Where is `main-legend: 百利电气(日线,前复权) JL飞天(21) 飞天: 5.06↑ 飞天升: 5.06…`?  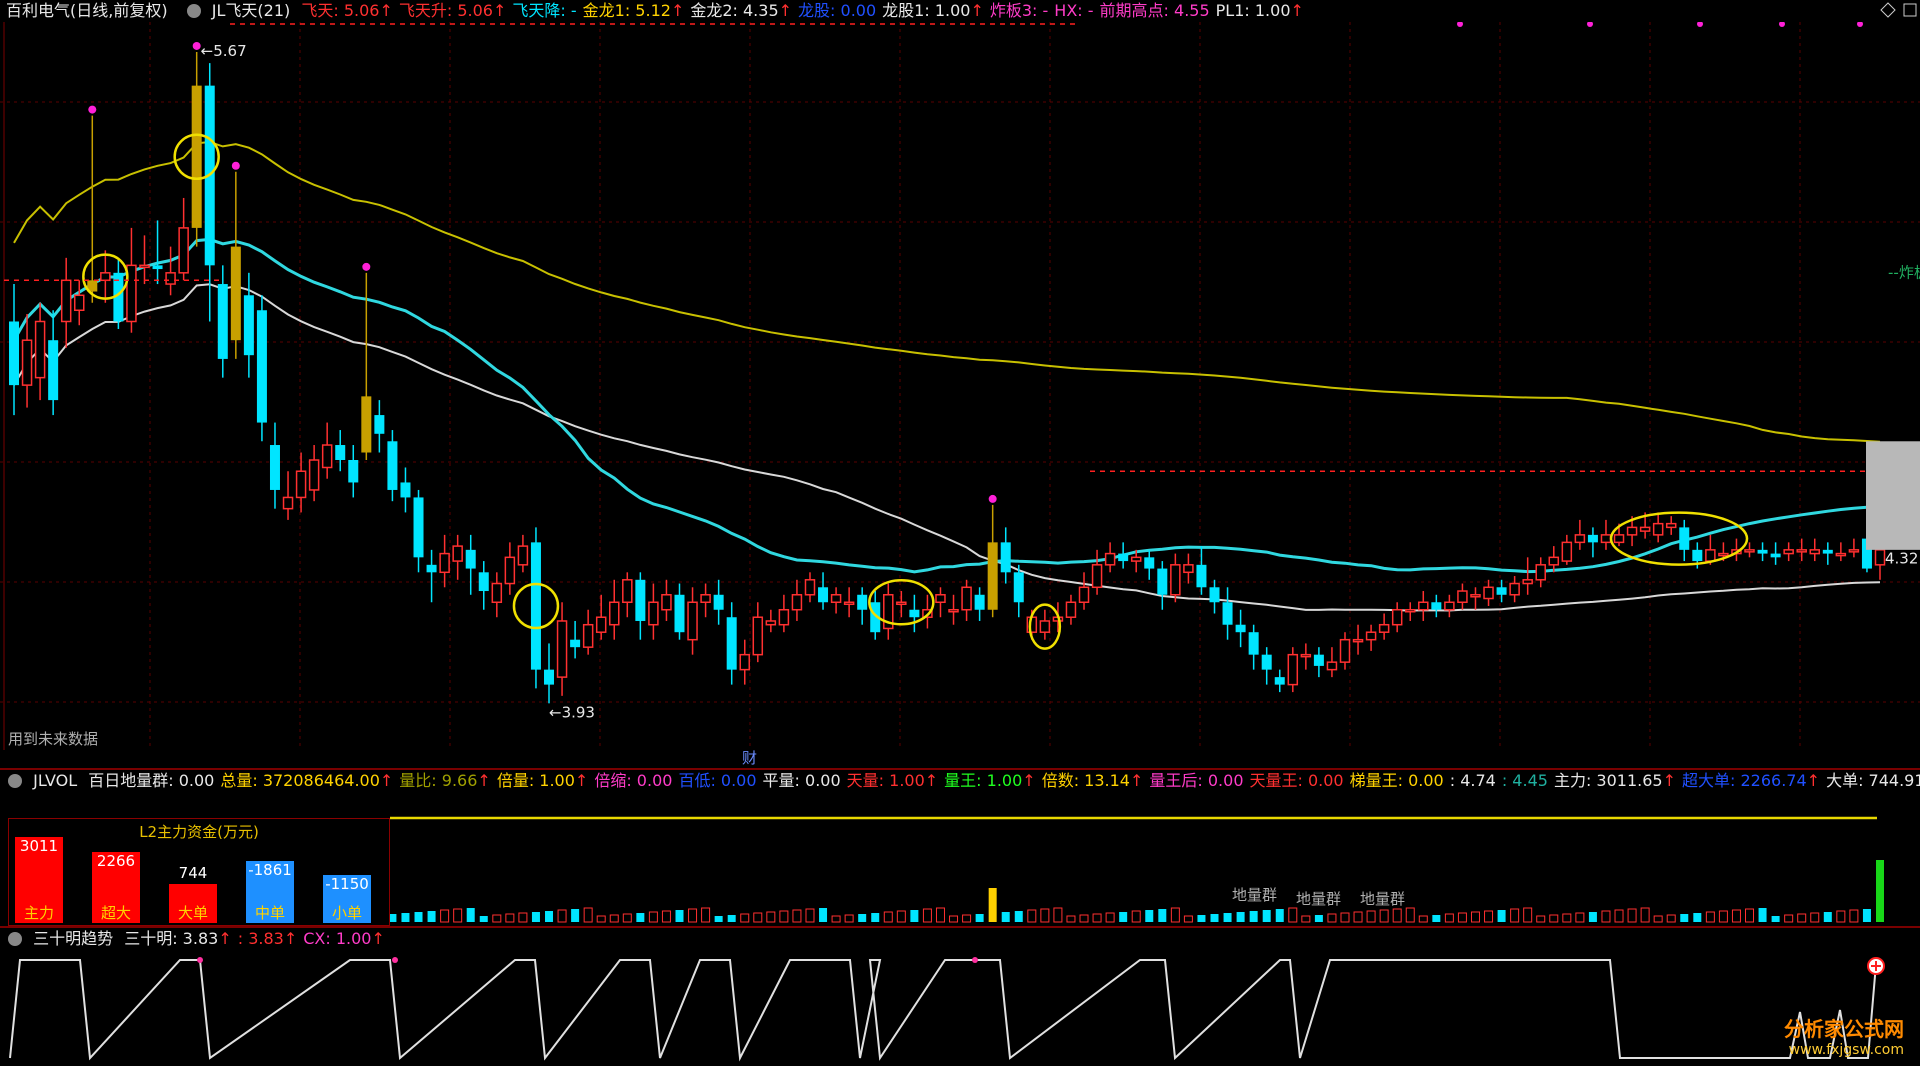
main-legend: 百利电气(日线,前复权) JL飞天(21) 飞天: 5.06↑ 飞天升: 5.06… is located at coordinates (658, 11).